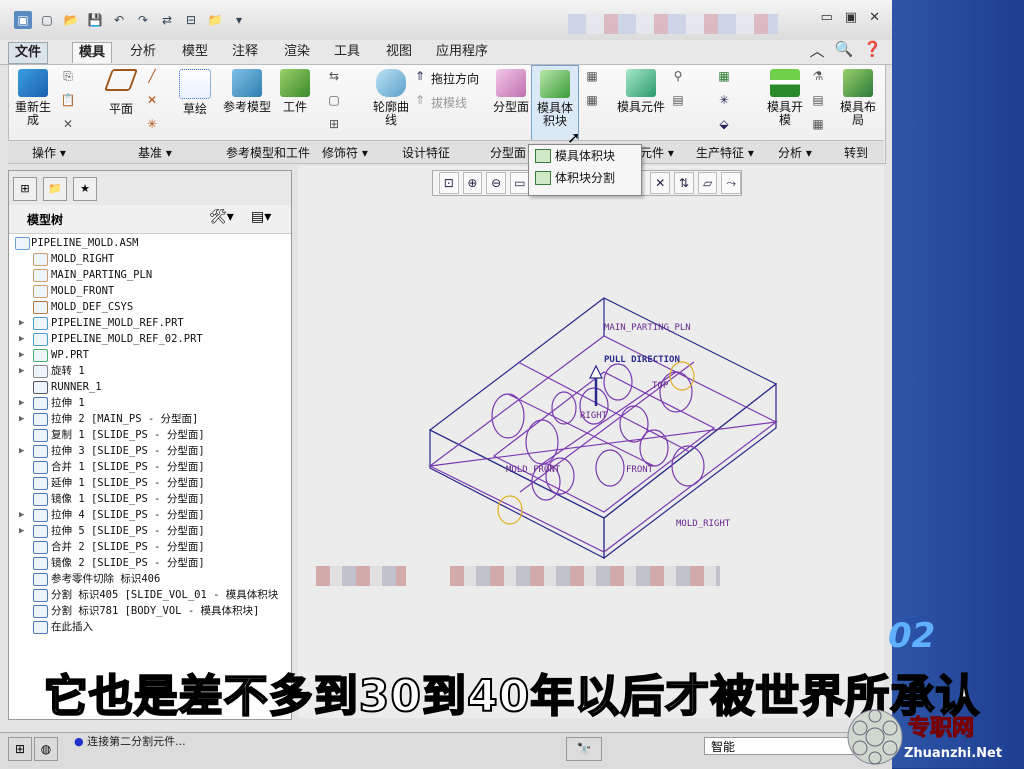 Image resolution: width=1024 pixels, height=769 pixels. What do you see at coordinates (47, 20) in the screenshot?
I see `new-icon: ▢` at bounding box center [47, 20].